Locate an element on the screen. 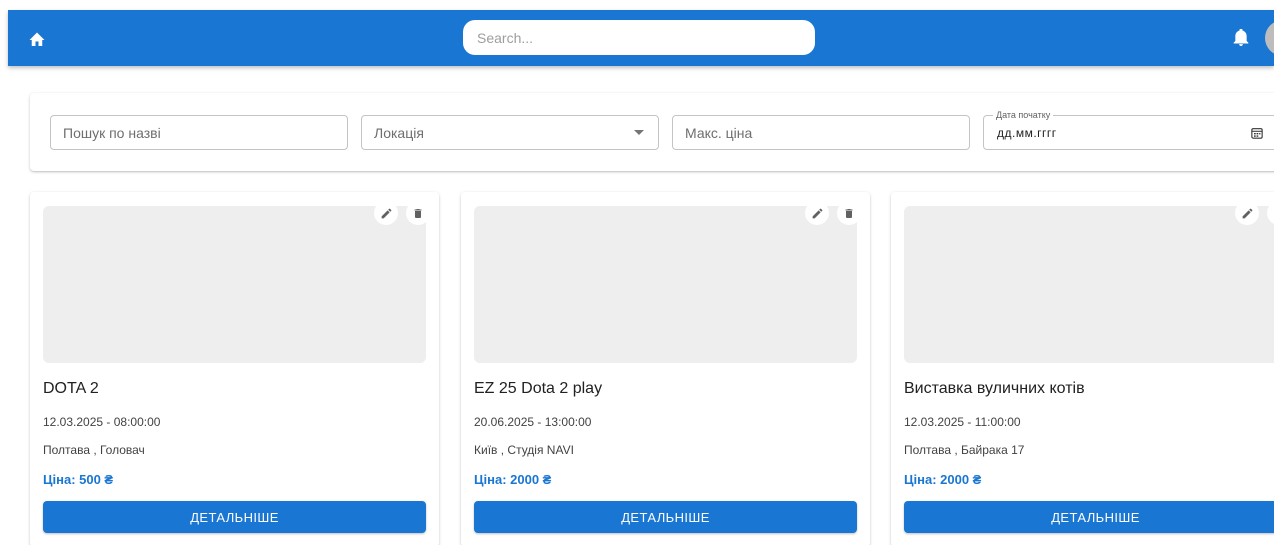  event-location: Київ , Студія NAVI is located at coordinates (524, 450).